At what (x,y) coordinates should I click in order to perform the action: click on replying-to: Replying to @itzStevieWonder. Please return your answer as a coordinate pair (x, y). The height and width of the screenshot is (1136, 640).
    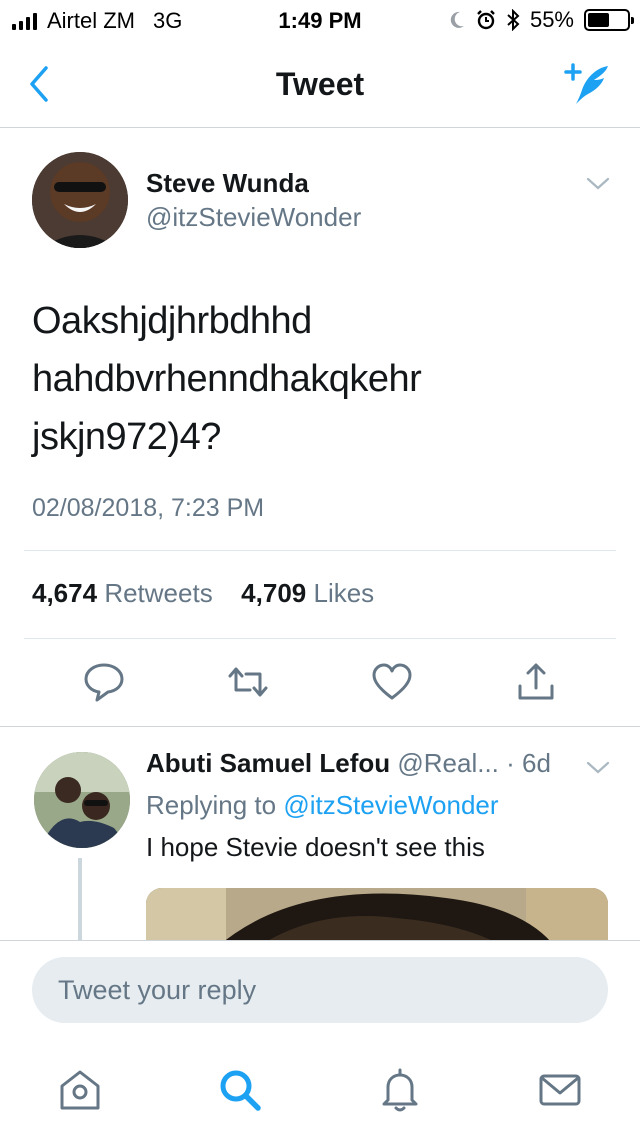
    Looking at the image, I should click on (322, 805).